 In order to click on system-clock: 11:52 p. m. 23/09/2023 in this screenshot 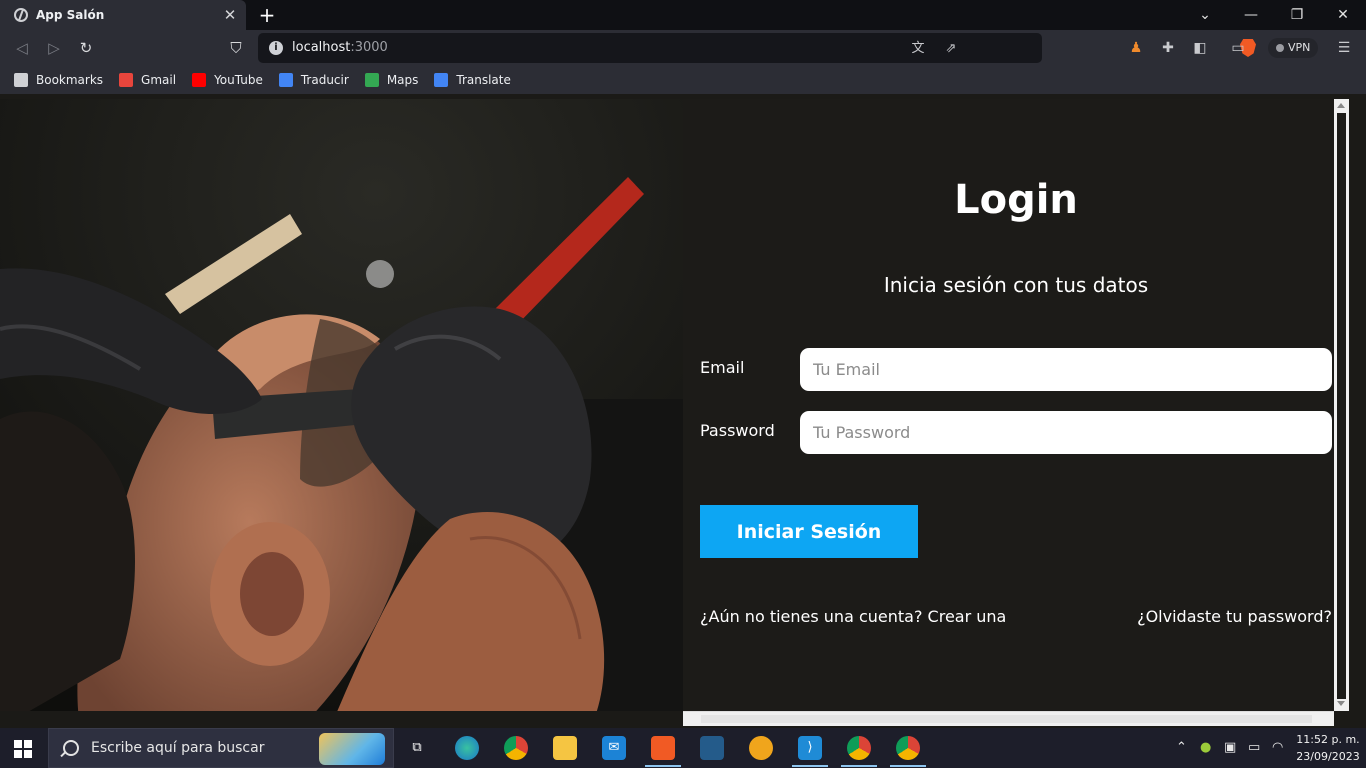, I will do `click(1328, 748)`.